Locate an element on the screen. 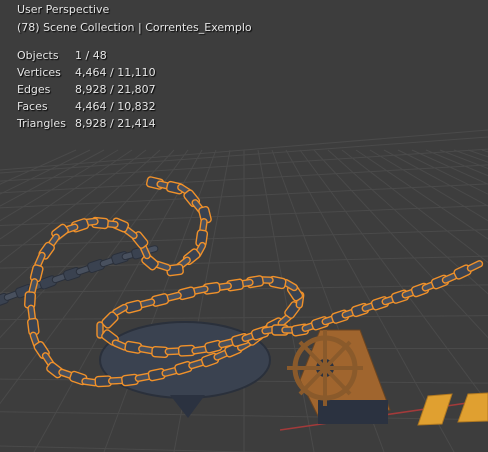  chain-unselected is located at coordinates (79, 276).